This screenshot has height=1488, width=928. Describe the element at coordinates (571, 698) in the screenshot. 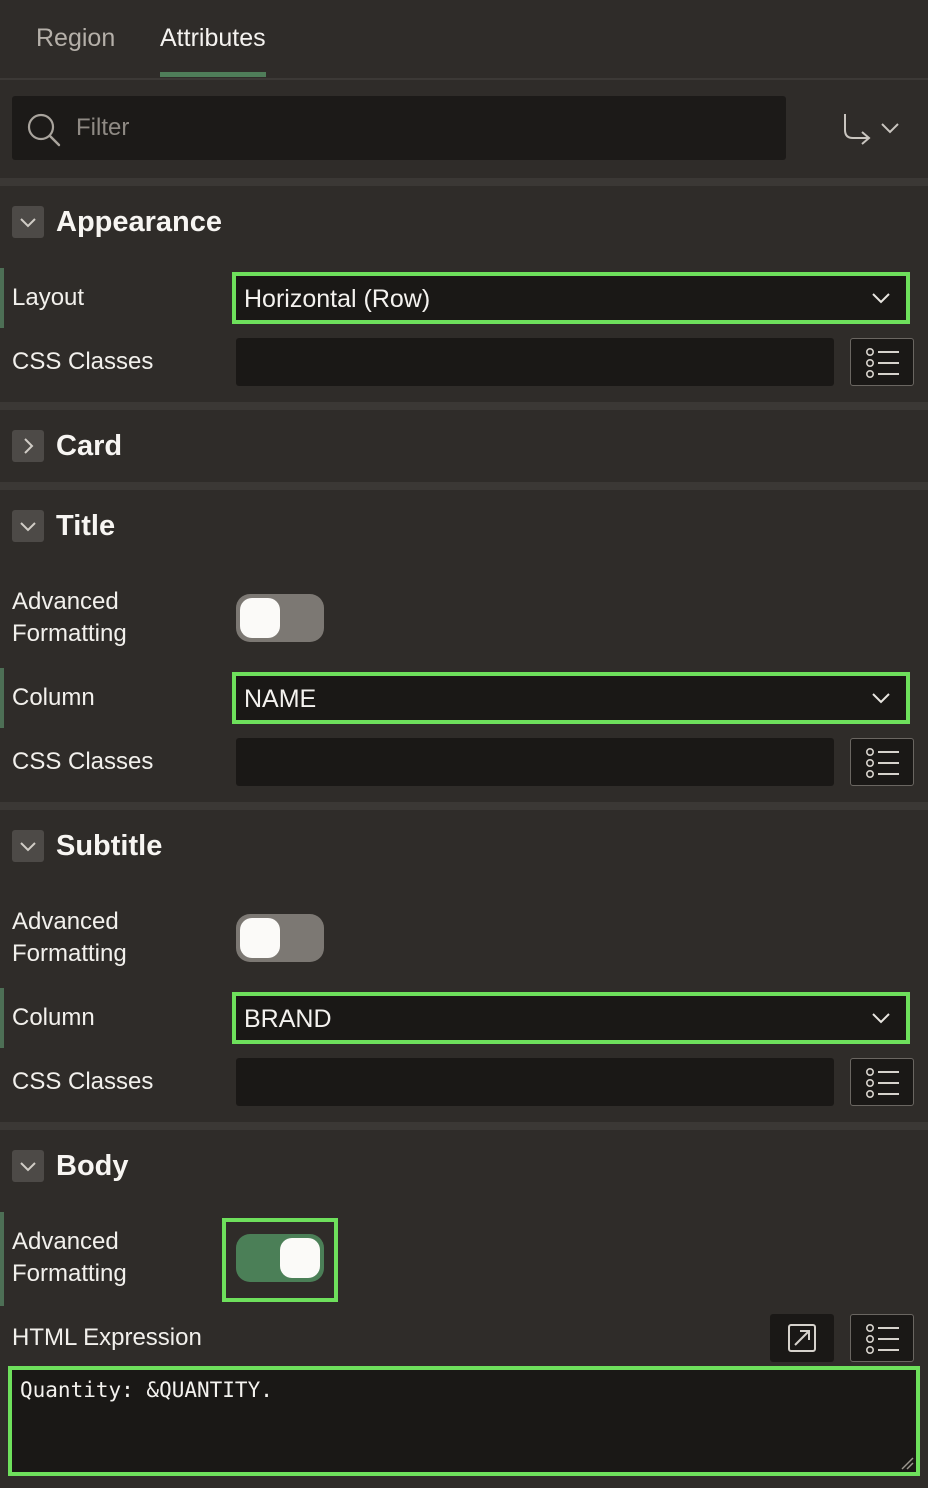

I see `title-column-select: NAME` at that location.